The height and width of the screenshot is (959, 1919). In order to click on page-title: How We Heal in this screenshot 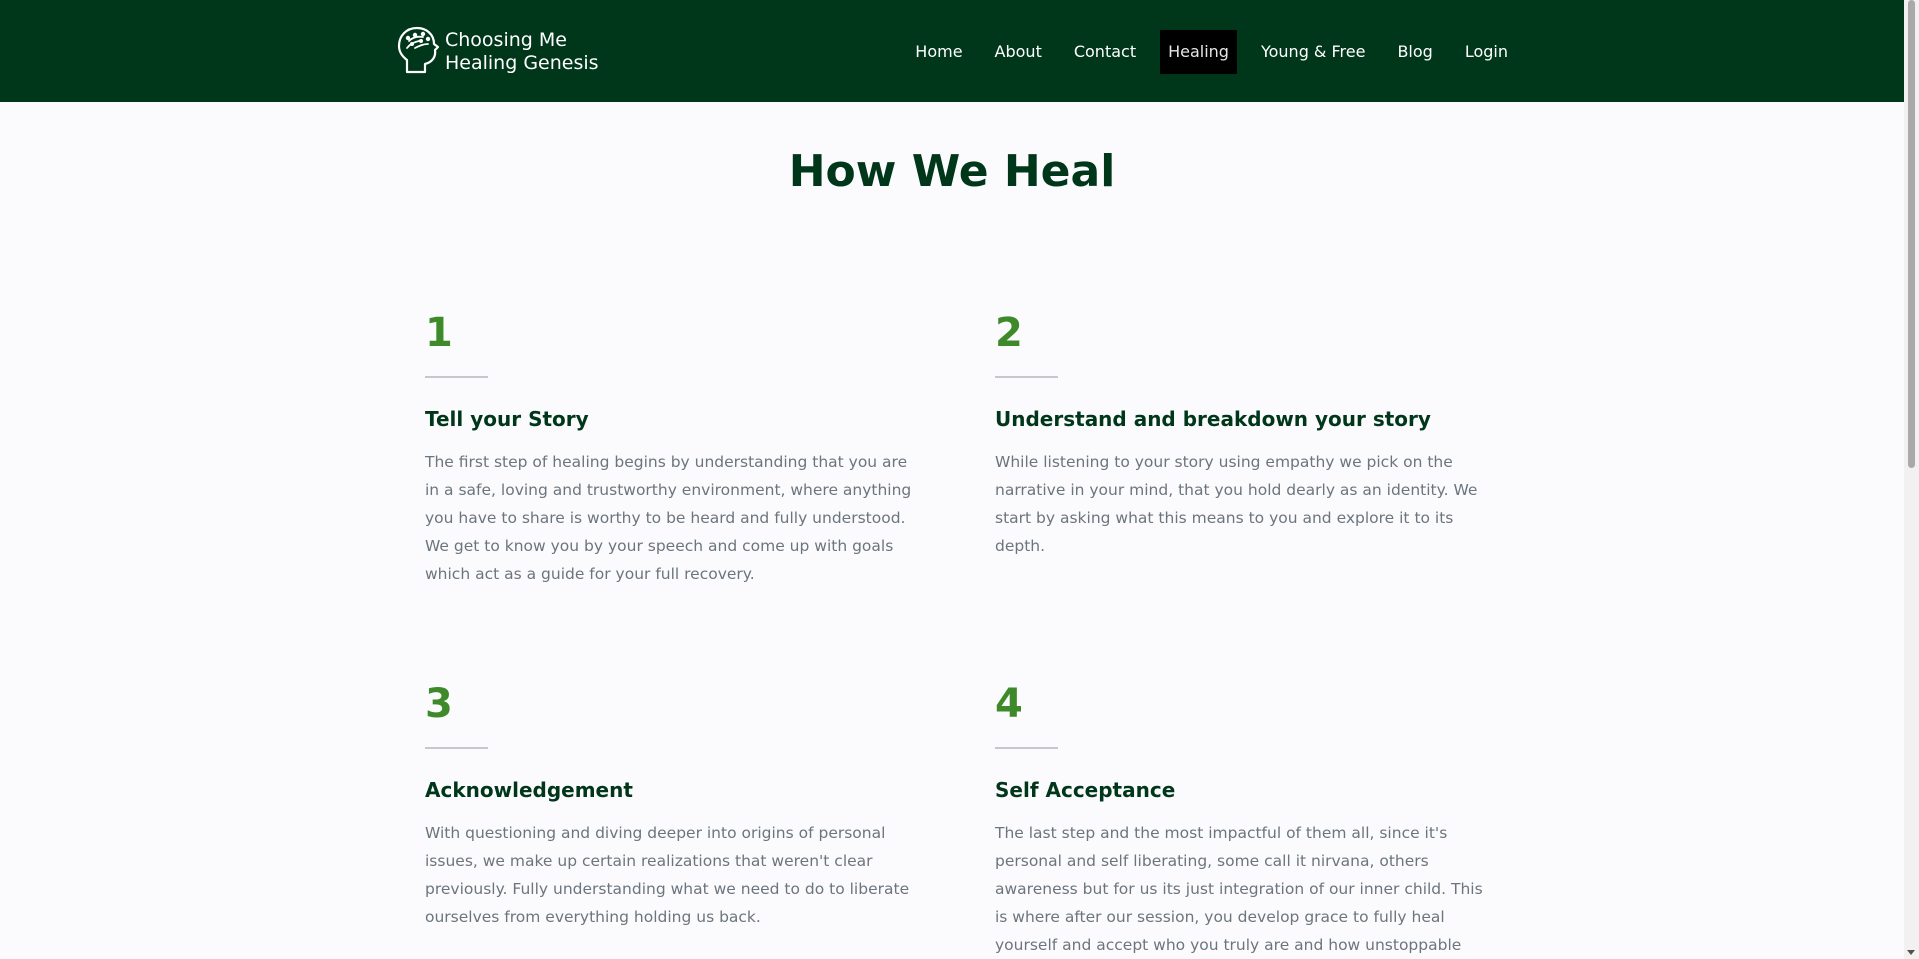, I will do `click(952, 171)`.